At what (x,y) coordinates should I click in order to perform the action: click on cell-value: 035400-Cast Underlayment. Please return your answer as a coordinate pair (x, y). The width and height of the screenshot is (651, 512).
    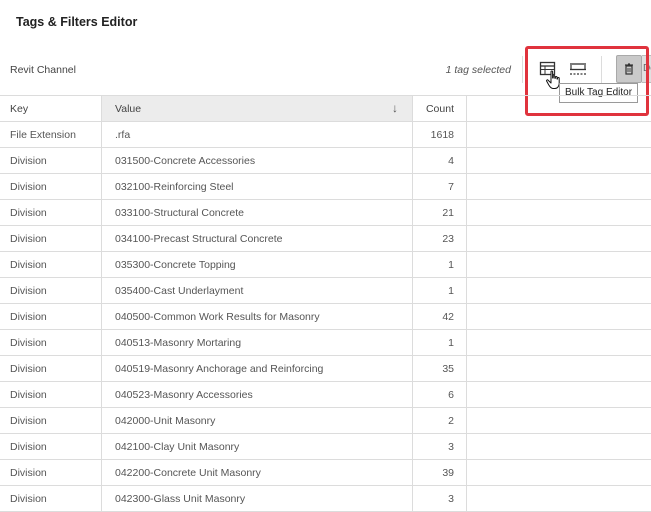
    Looking at the image, I should click on (257, 290).